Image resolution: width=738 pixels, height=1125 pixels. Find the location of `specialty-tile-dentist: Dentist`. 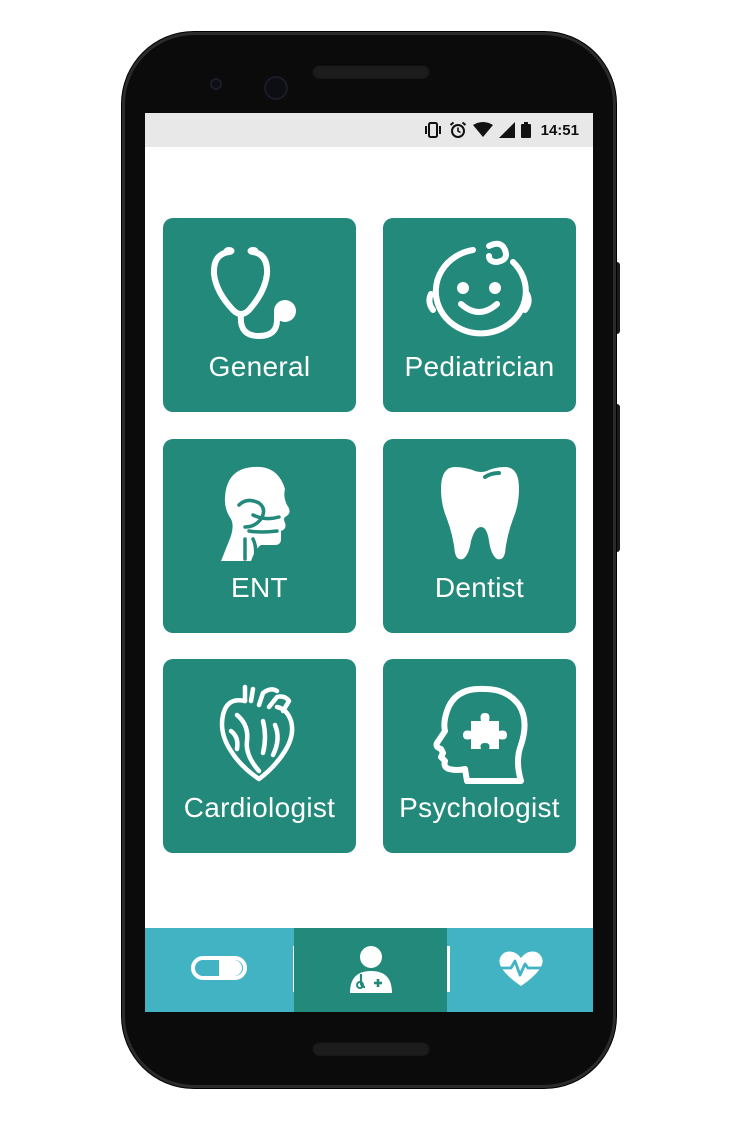

specialty-tile-dentist: Dentist is located at coordinates (479, 536).